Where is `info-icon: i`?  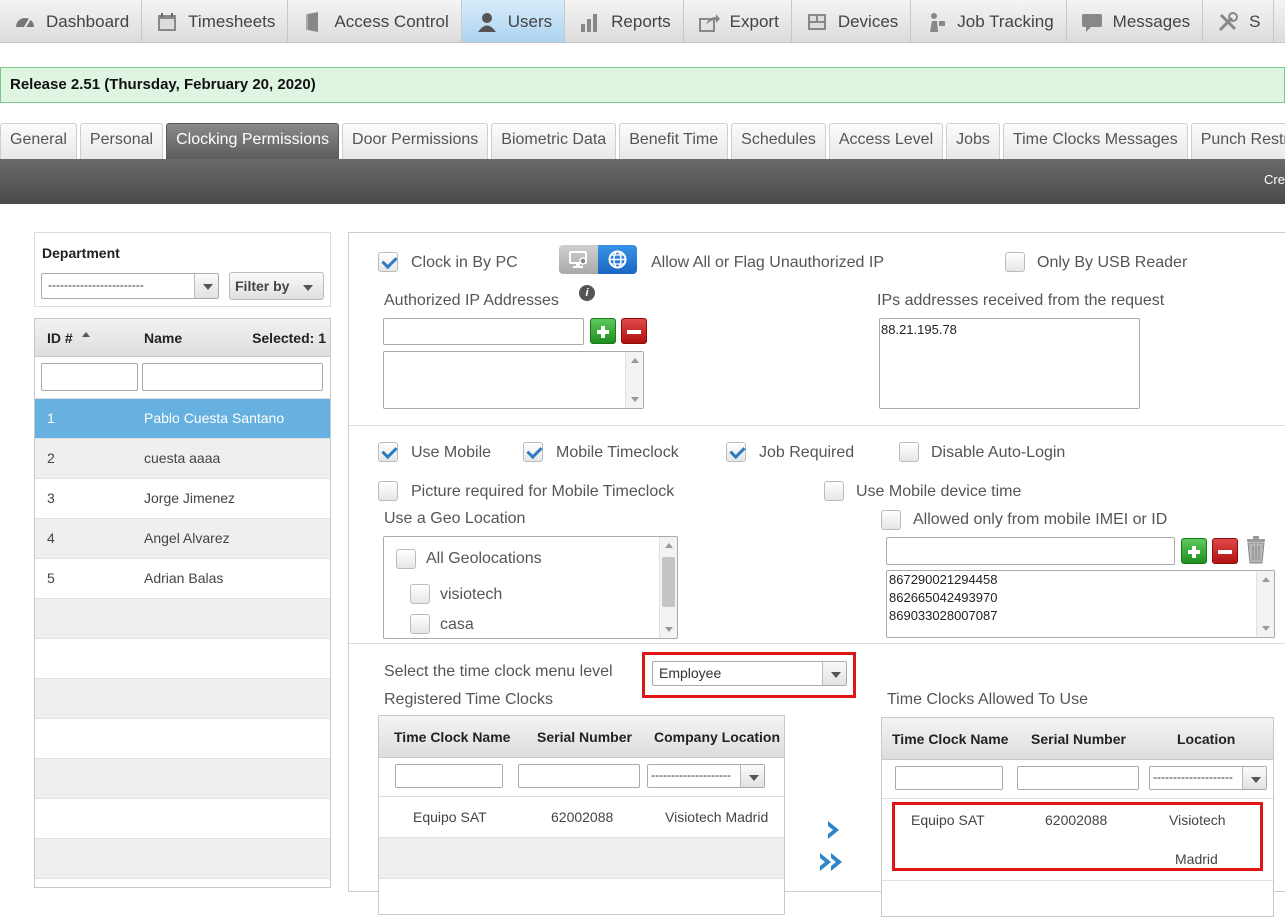 info-icon: i is located at coordinates (587, 293).